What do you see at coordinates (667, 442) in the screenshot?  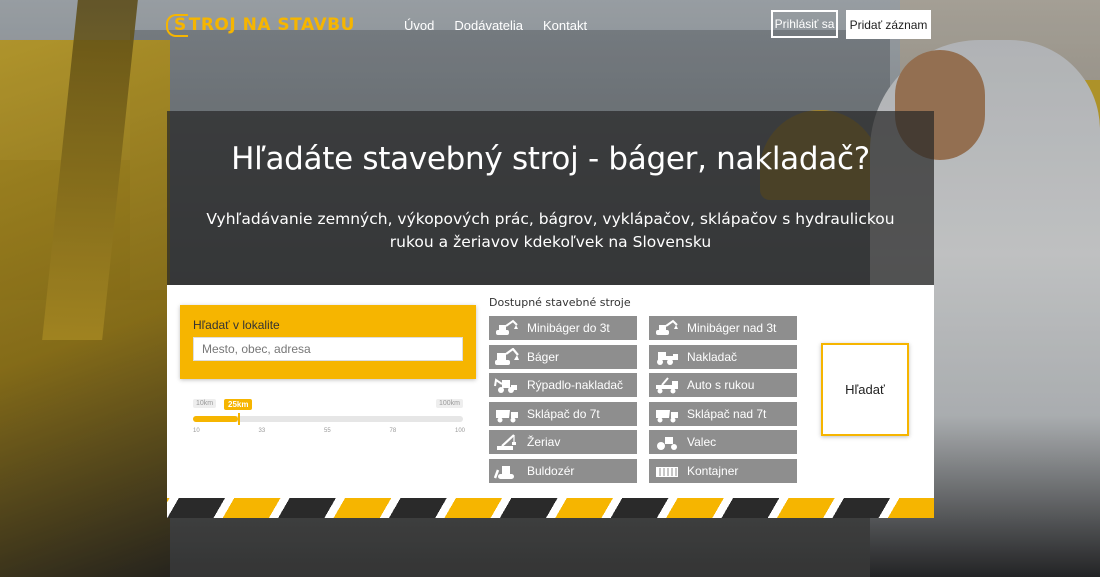 I see `roller-icon` at bounding box center [667, 442].